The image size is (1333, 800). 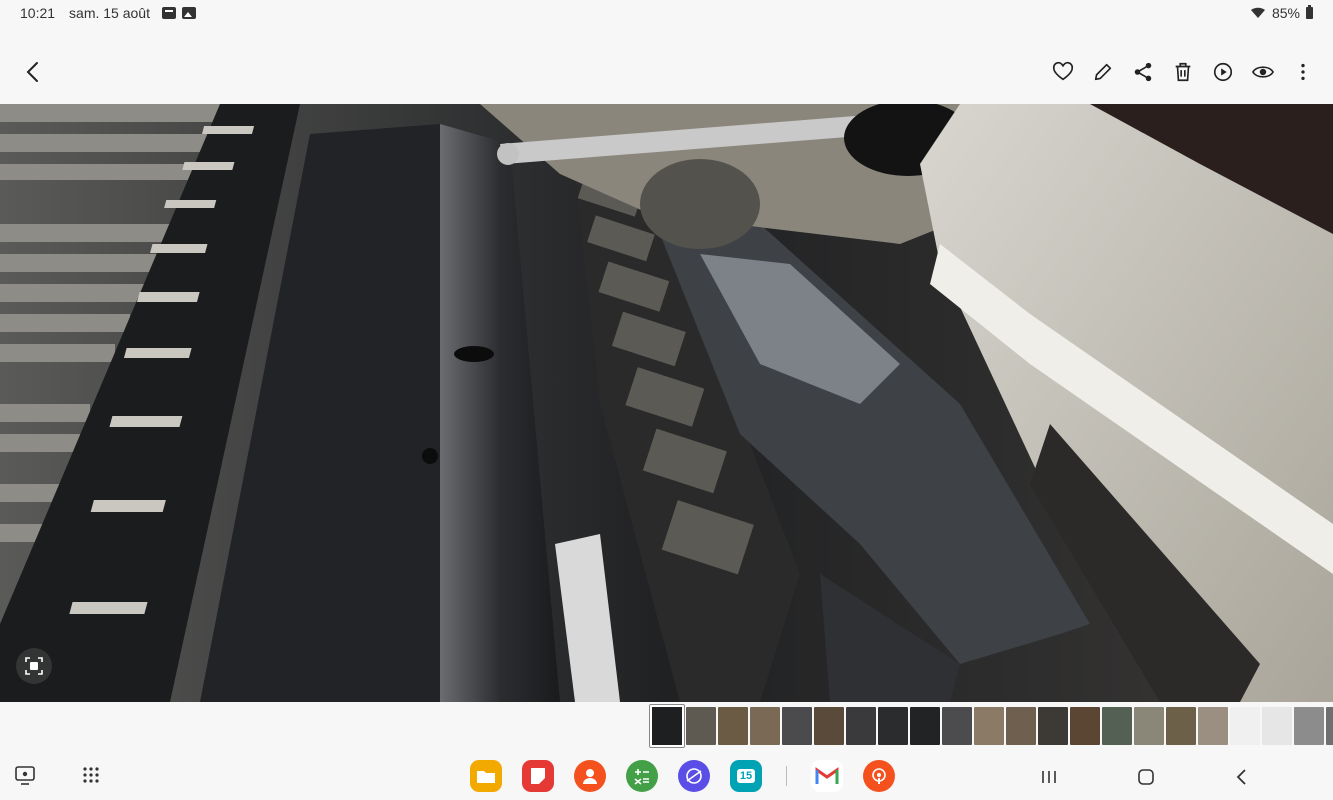 What do you see at coordinates (786, 776) in the screenshot?
I see `taskbar-divider` at bounding box center [786, 776].